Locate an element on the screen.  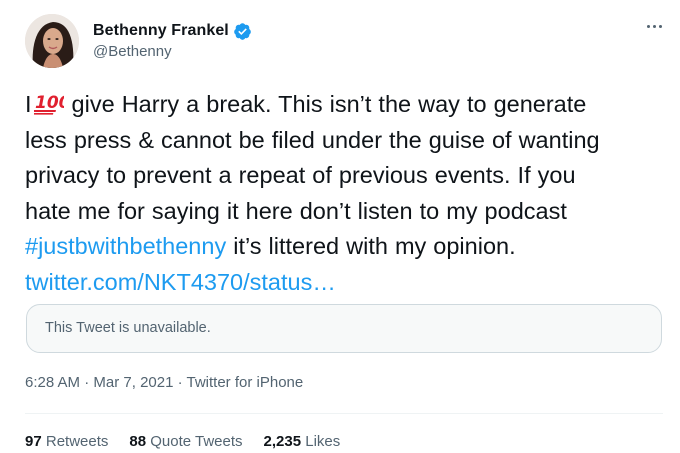
tweet-text-segment: I is located at coordinates (28, 104).